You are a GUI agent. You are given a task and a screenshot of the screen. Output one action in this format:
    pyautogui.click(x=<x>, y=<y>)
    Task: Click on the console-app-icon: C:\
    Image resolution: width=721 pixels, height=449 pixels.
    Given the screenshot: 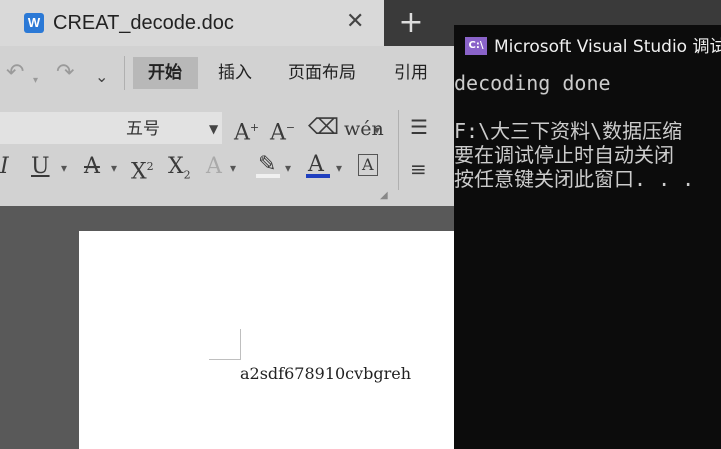 What is the action you would take?
    pyautogui.click(x=476, y=46)
    